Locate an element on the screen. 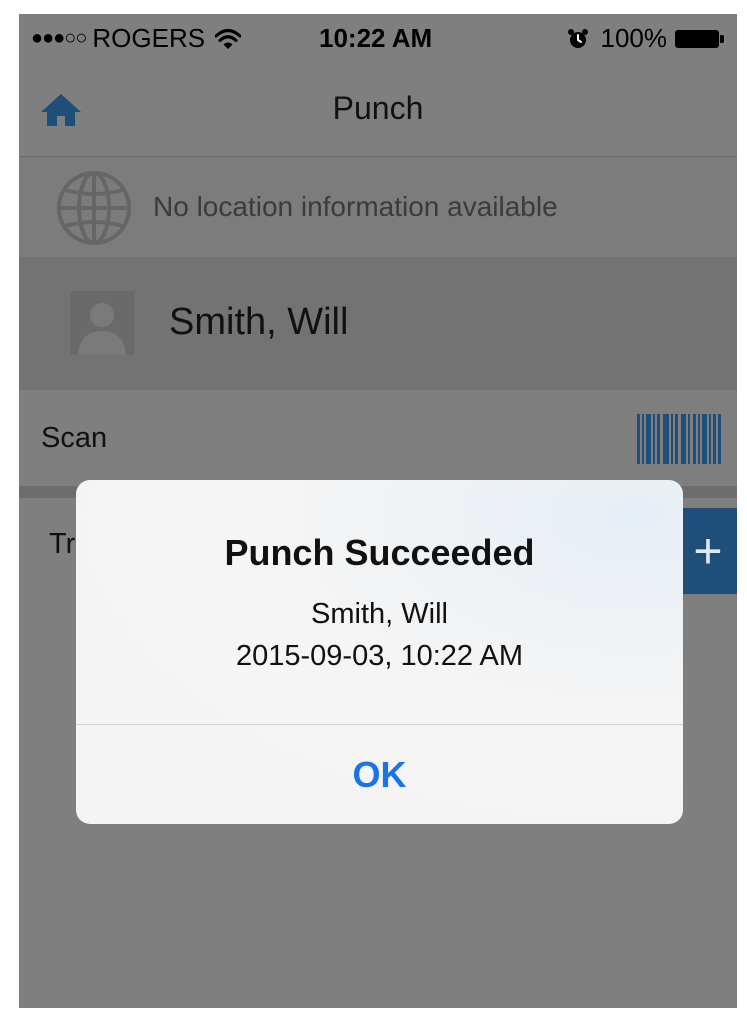  alert-datetime: 2015-09-03, 10:22 AM is located at coordinates (379, 656).